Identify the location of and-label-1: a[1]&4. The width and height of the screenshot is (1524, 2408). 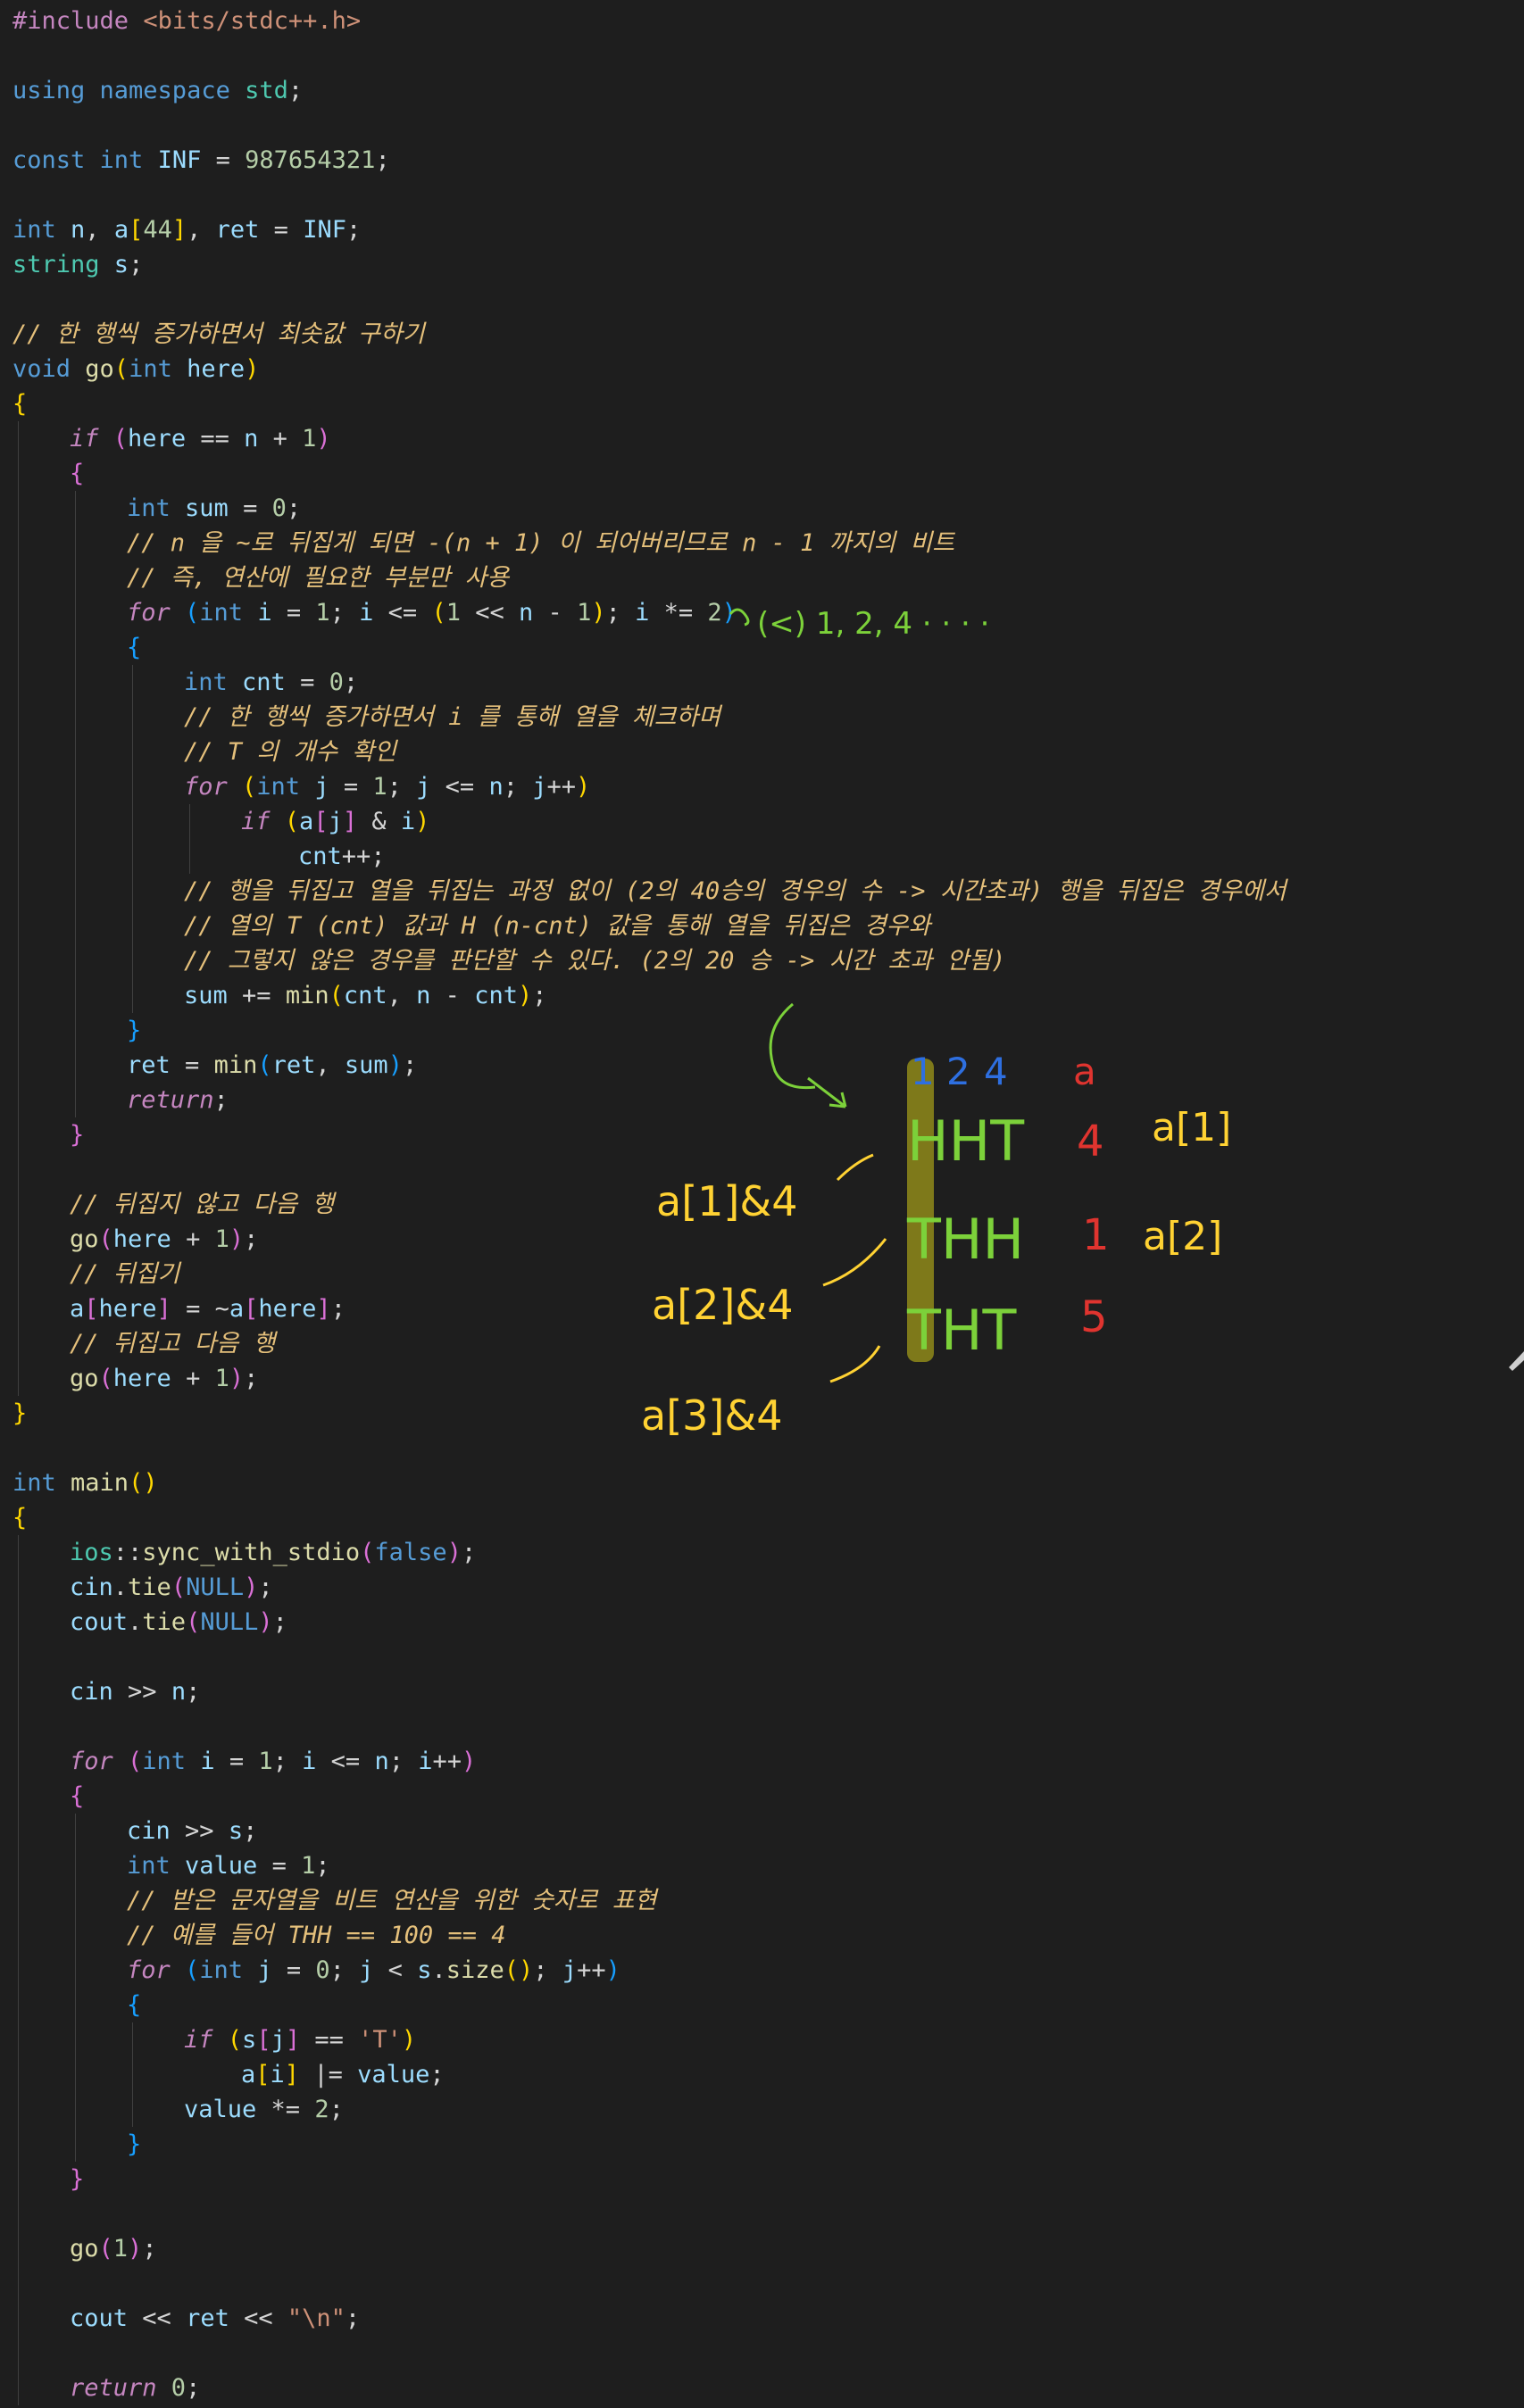
(726, 1201).